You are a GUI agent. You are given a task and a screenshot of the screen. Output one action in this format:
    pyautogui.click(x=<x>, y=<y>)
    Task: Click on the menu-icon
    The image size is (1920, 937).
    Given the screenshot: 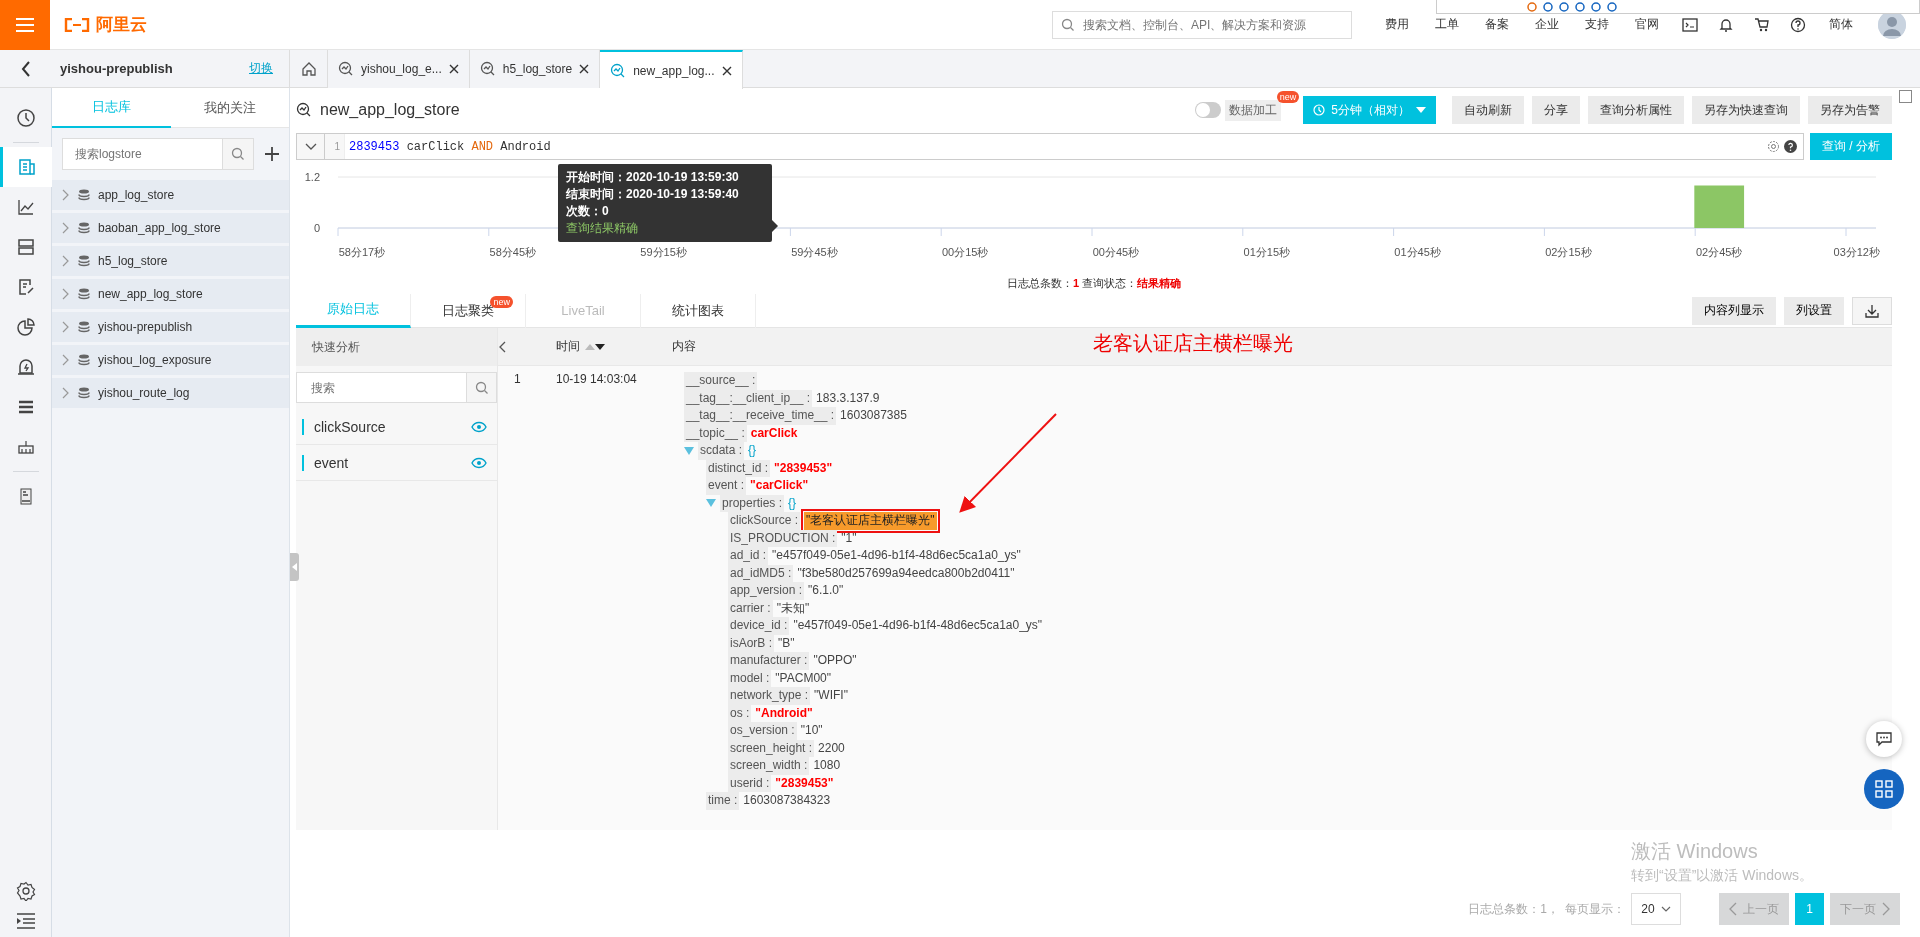 What is the action you would take?
    pyautogui.click(x=25, y=24)
    